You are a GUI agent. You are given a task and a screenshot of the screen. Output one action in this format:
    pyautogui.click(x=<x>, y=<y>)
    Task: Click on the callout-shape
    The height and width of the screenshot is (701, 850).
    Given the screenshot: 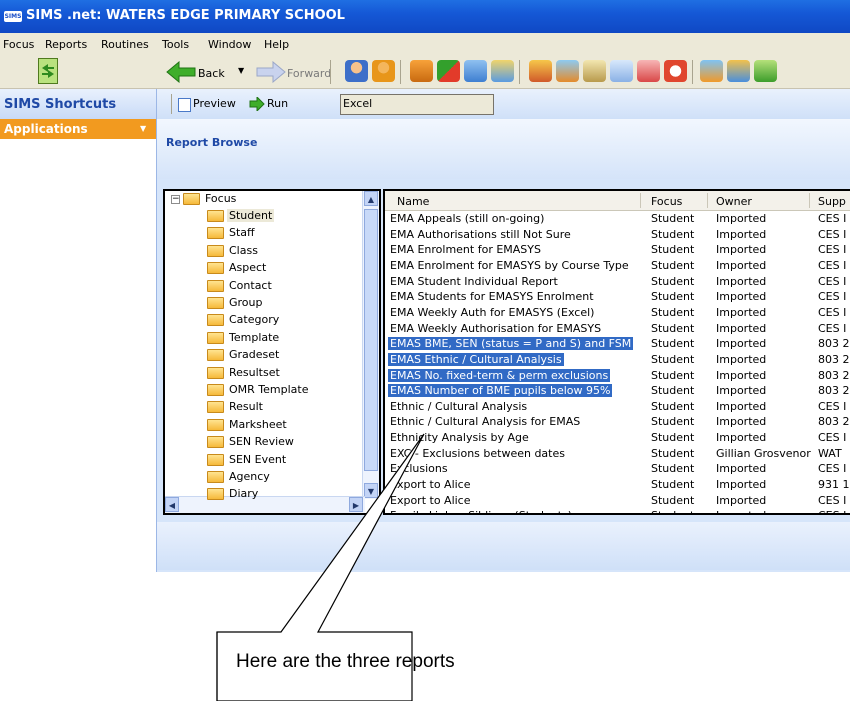 What is the action you would take?
    pyautogui.click(x=320, y=567)
    